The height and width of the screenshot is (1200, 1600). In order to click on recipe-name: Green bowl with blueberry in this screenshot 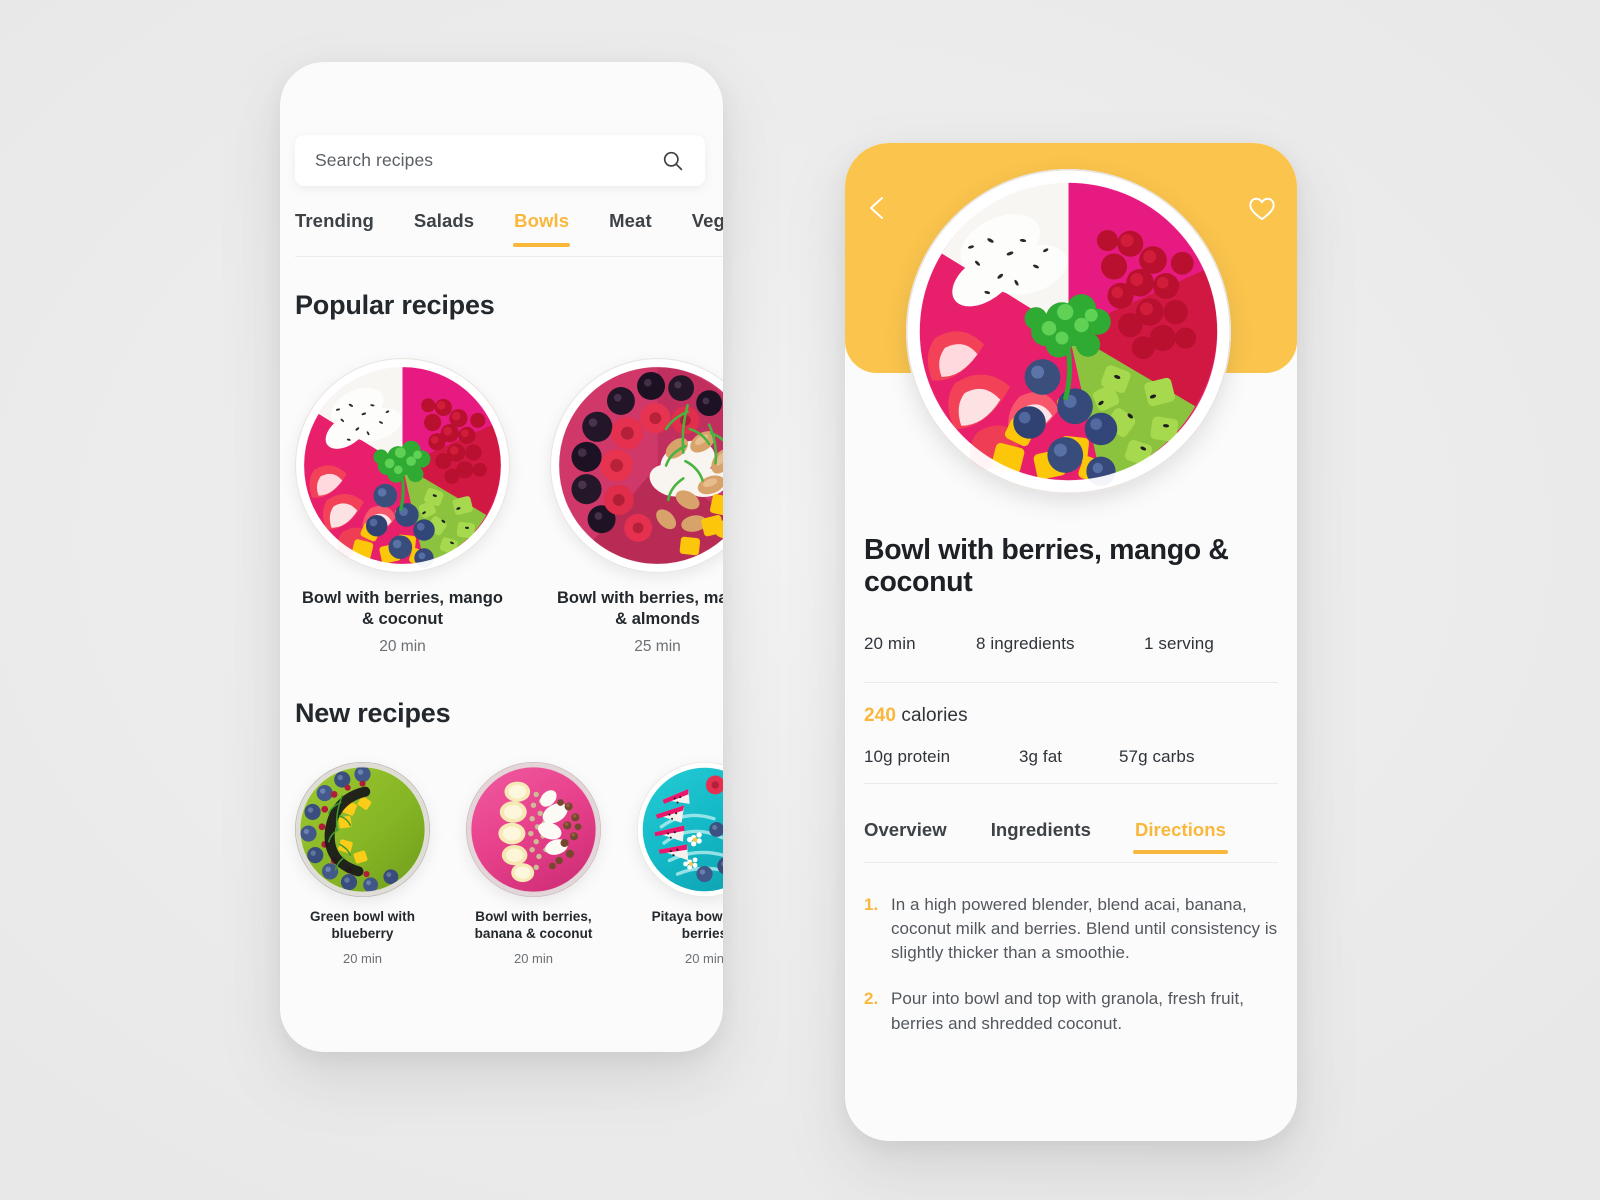, I will do `click(362, 925)`.